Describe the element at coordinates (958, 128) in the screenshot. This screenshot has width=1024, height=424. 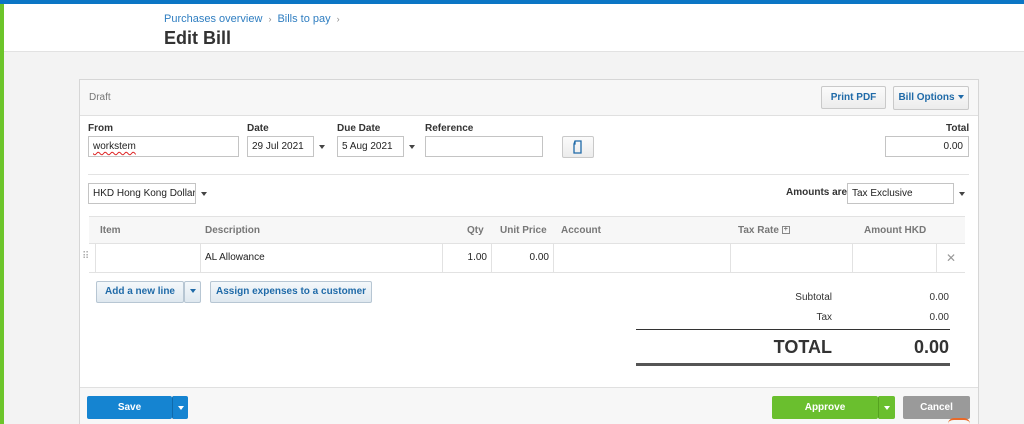
I see `total-label: Total` at that location.